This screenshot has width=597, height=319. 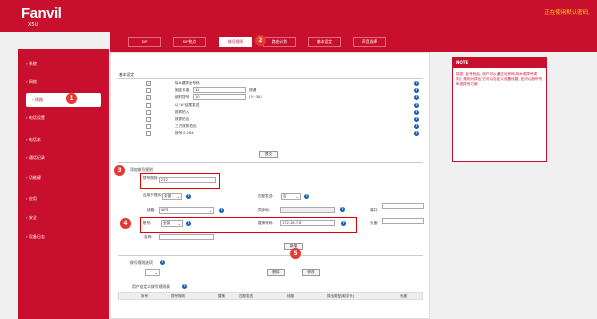 I want to click on name-input, so click(x=186, y=237).